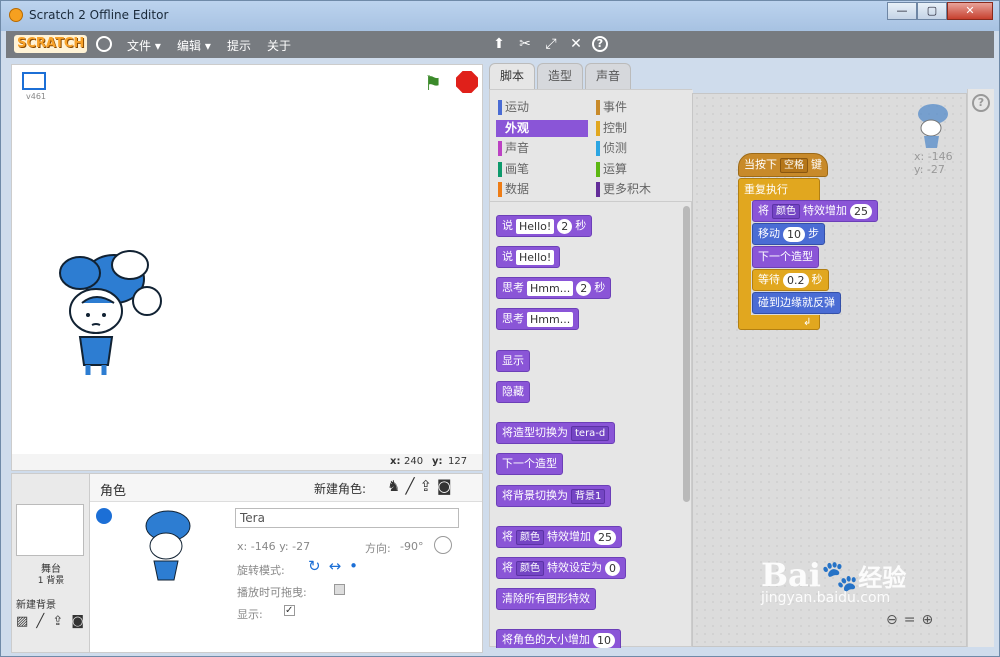  I want to click on baidu-watermark: Bai🐾经验 jingyan.baidu.com, so click(834, 581).